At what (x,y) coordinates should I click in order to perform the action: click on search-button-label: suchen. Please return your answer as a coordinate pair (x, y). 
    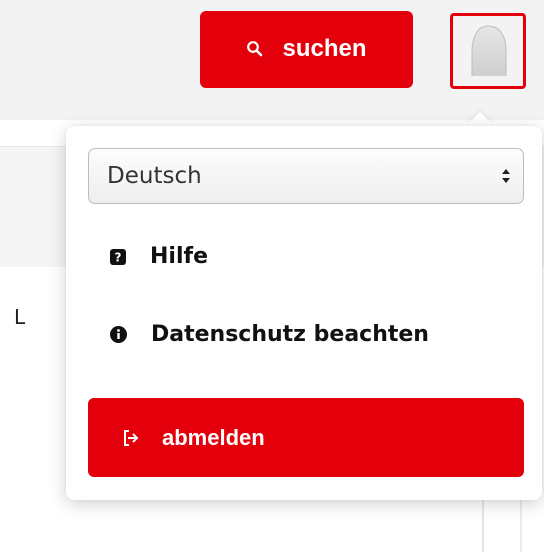
    Looking at the image, I should click on (324, 48).